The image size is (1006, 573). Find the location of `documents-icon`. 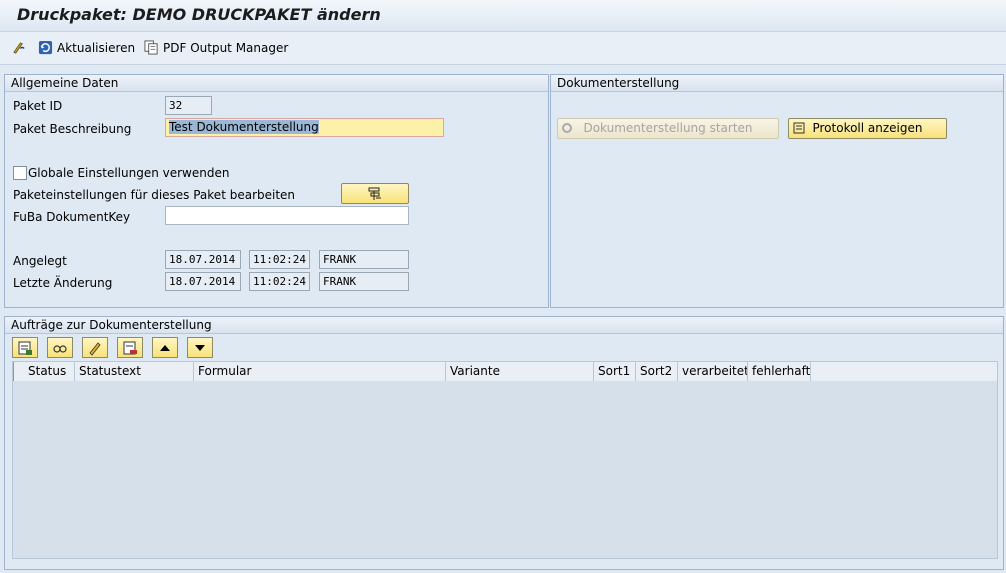

documents-icon is located at coordinates (151, 47).